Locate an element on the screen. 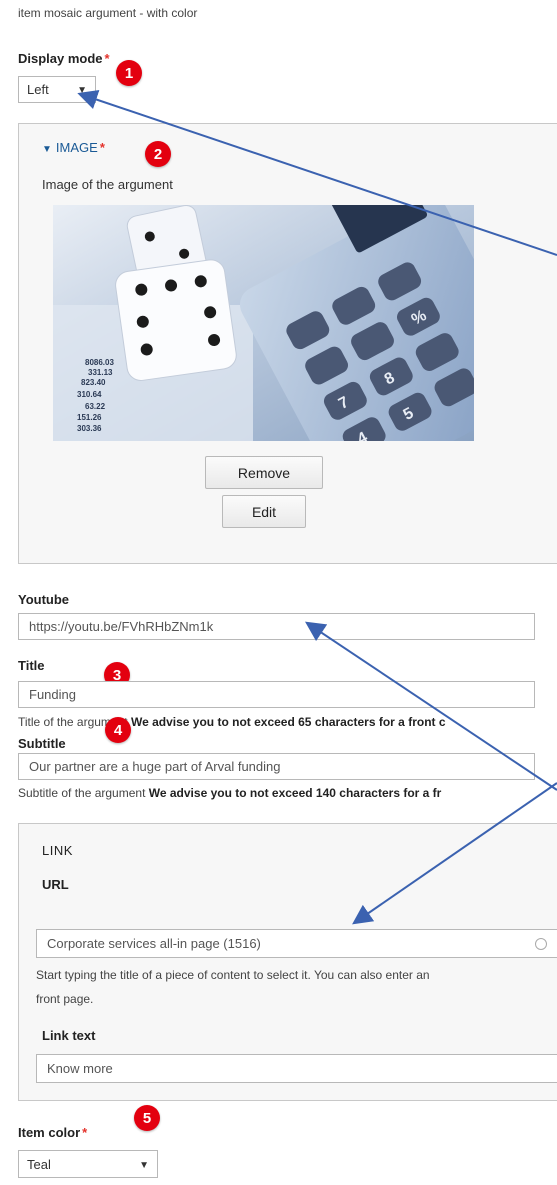 The image size is (557, 1185). url-autocomplete-input: Corporate services all-in page (1516) is located at coordinates (296, 943).